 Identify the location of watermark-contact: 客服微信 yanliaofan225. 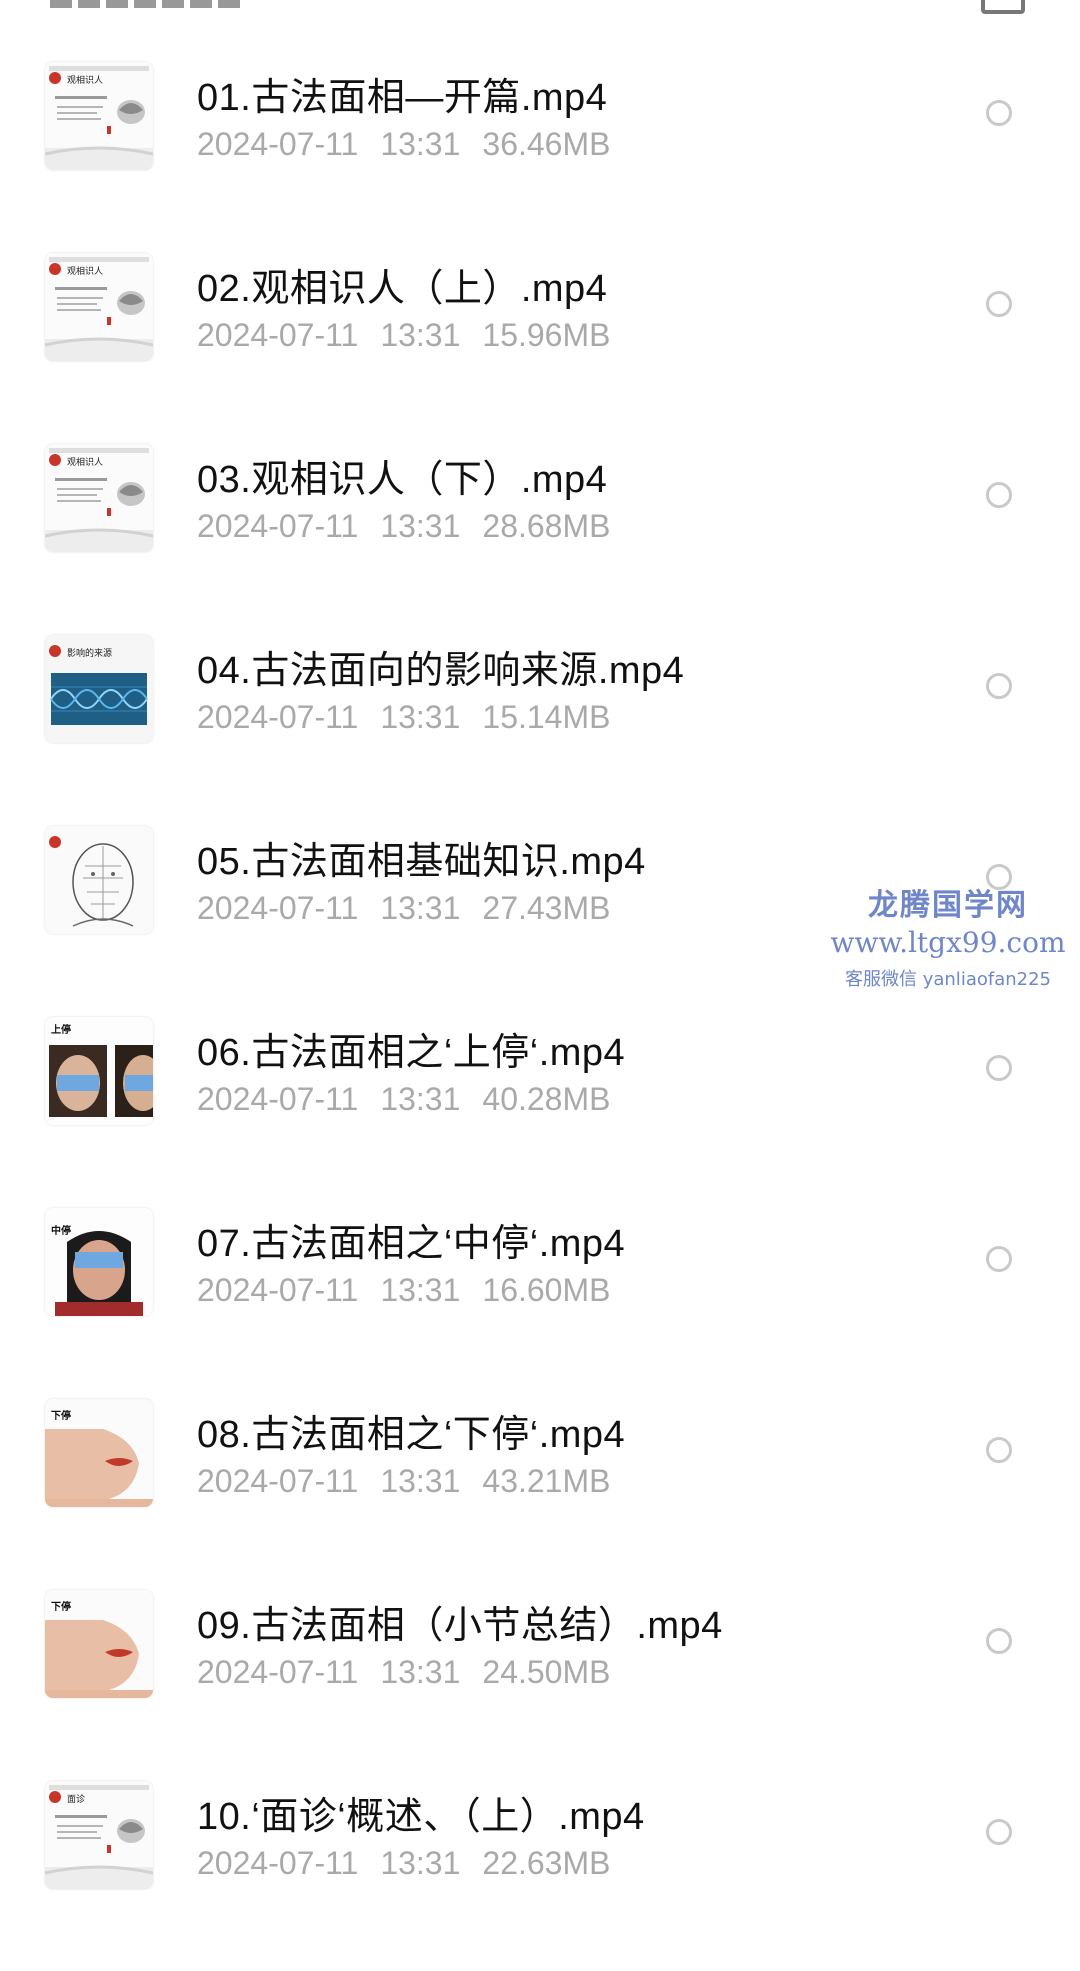
(948, 979).